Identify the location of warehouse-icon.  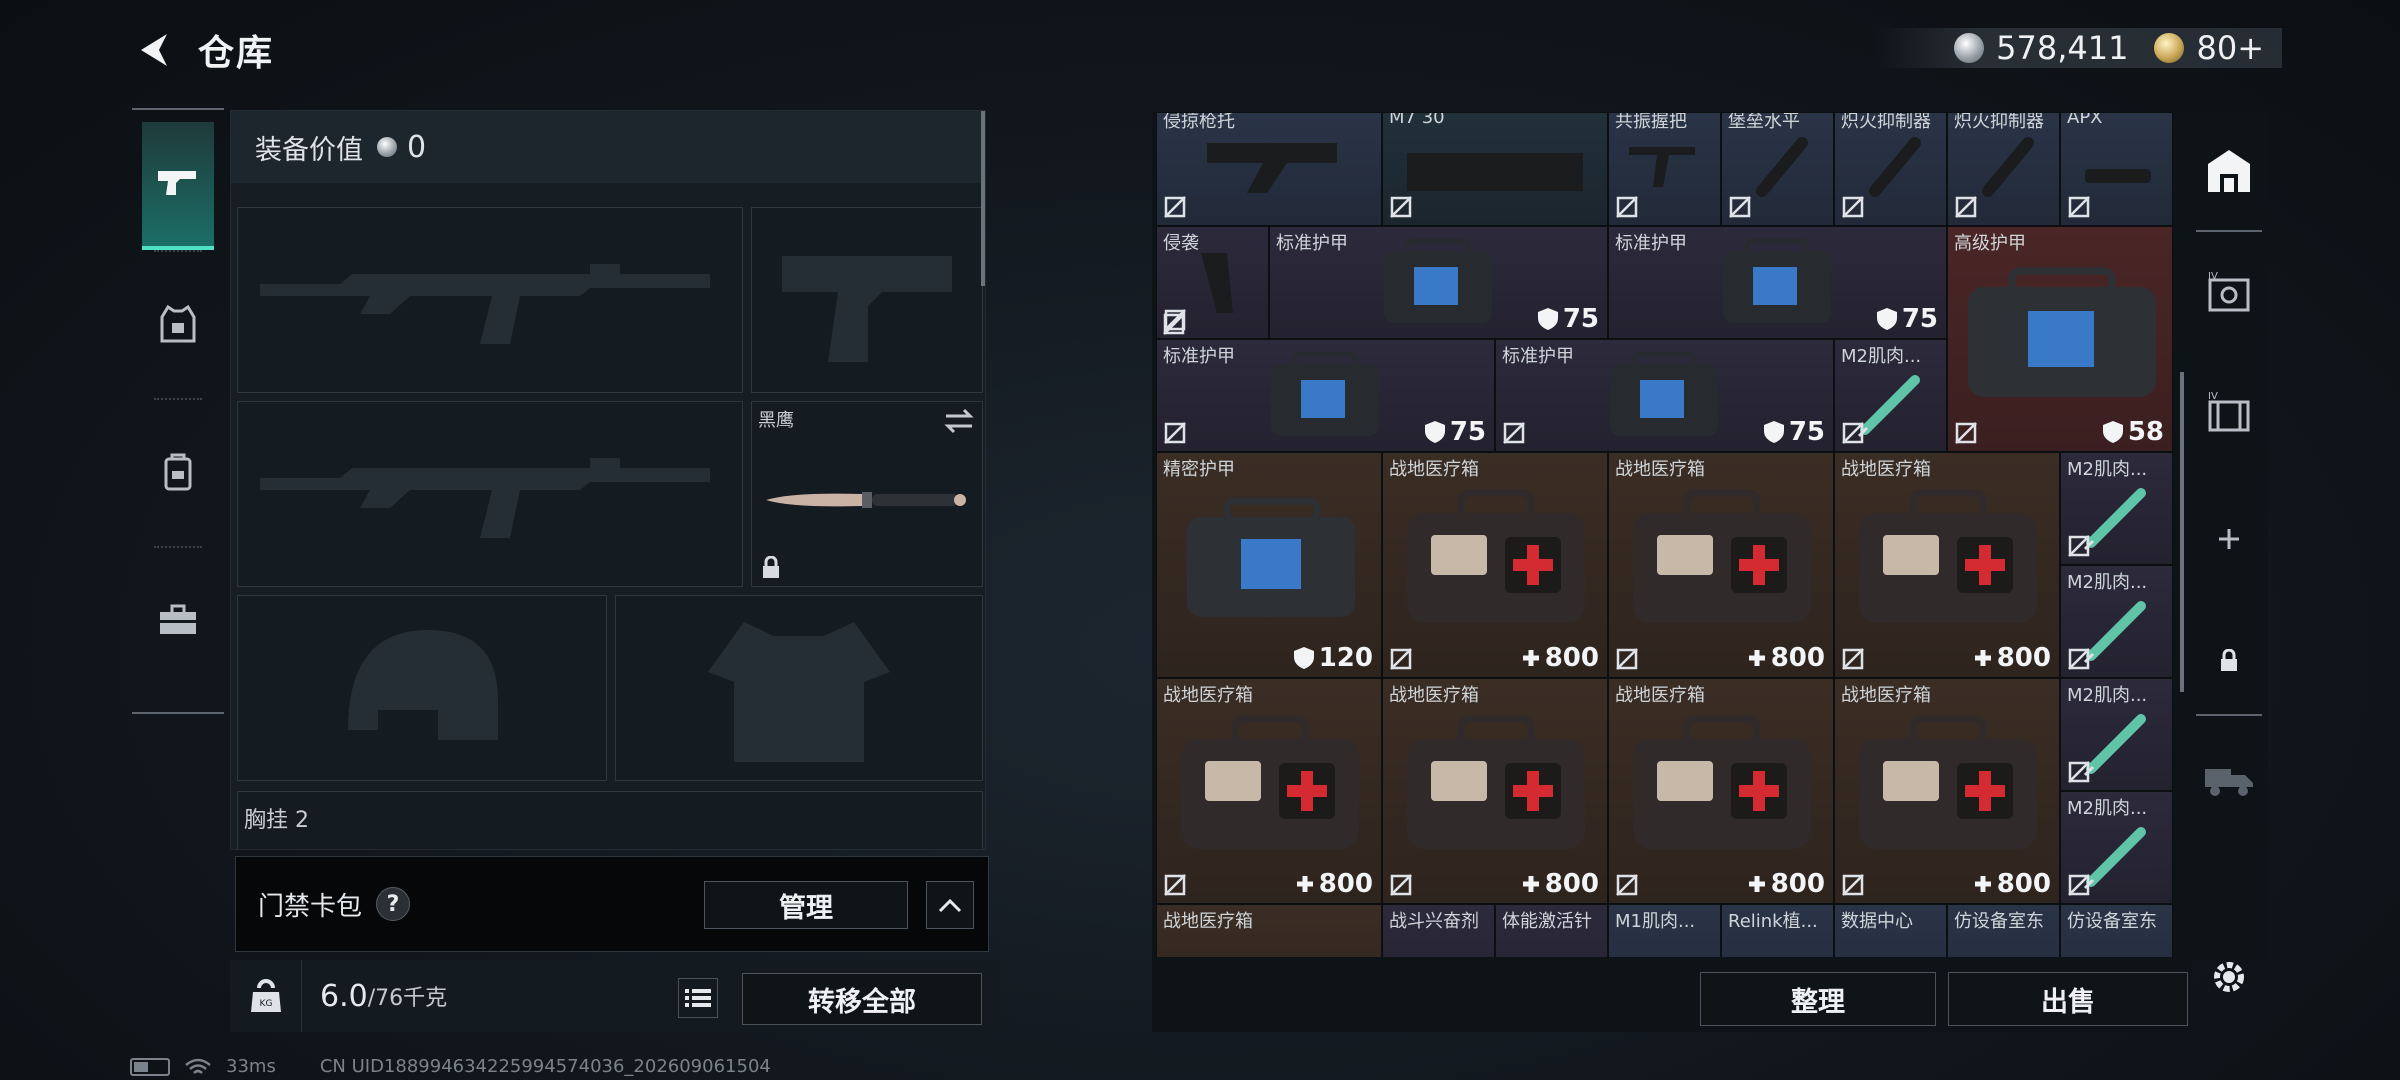
(2229, 171).